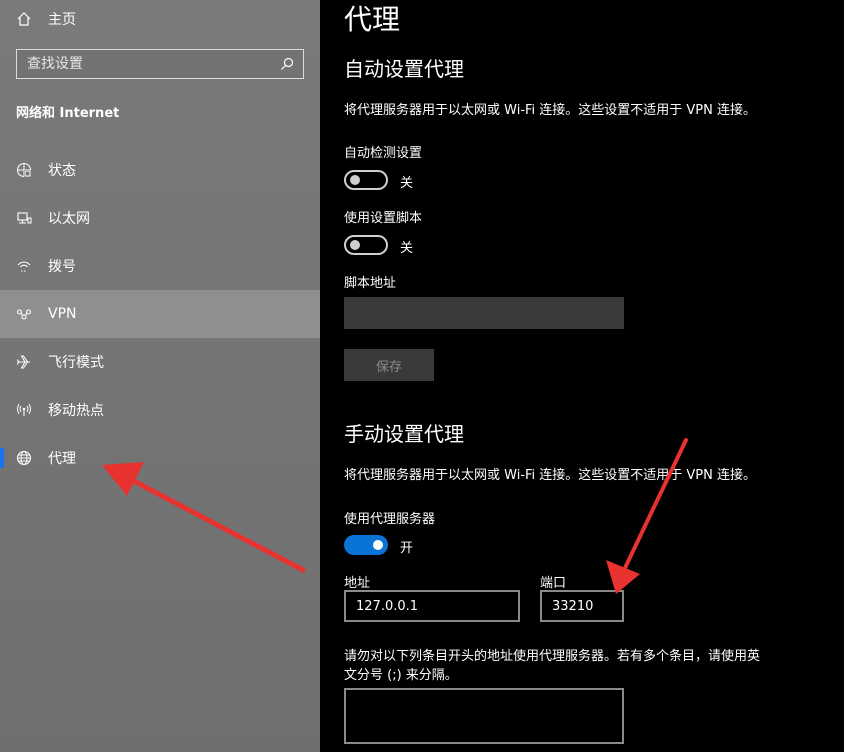 This screenshot has width=844, height=752. I want to click on home-label: 主页, so click(62, 20).